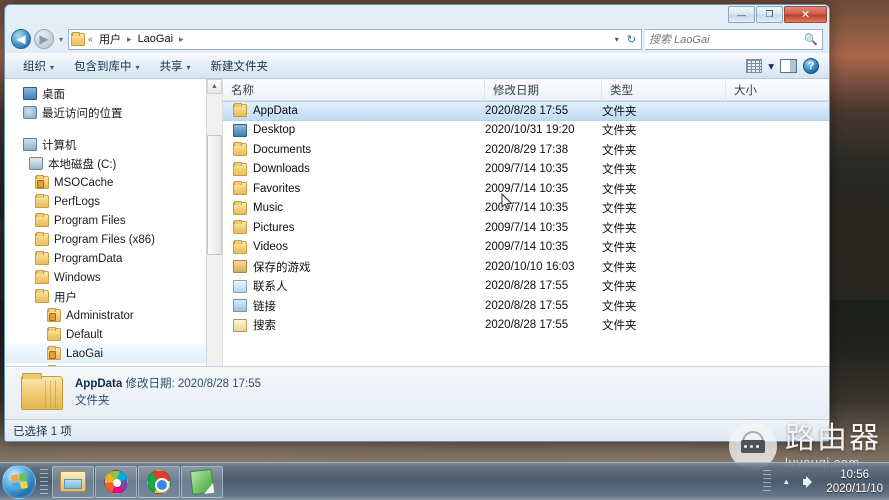  Describe the element at coordinates (664, 89) in the screenshot. I see `column-header-type: 类型` at that location.